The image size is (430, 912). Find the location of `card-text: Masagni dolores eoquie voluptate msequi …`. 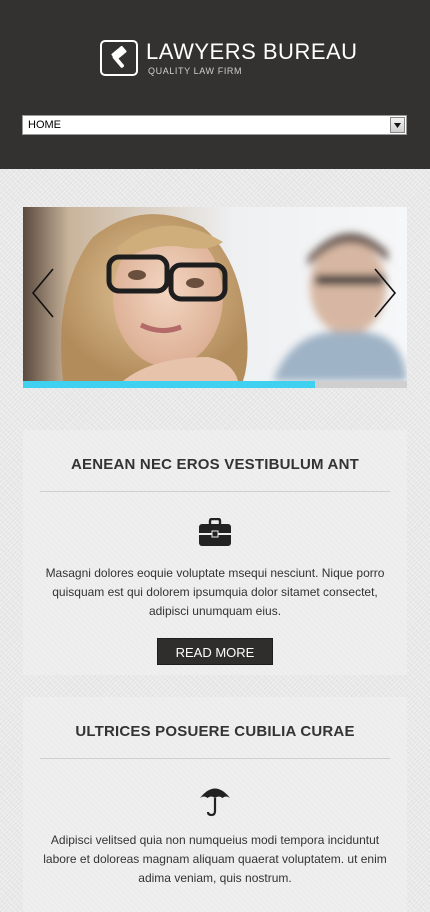

card-text: Masagni dolores eoquie voluptate msequi … is located at coordinates (215, 592).